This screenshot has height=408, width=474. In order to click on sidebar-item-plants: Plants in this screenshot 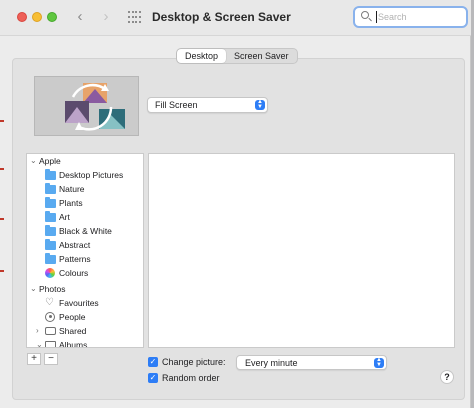, I will do `click(85, 203)`.